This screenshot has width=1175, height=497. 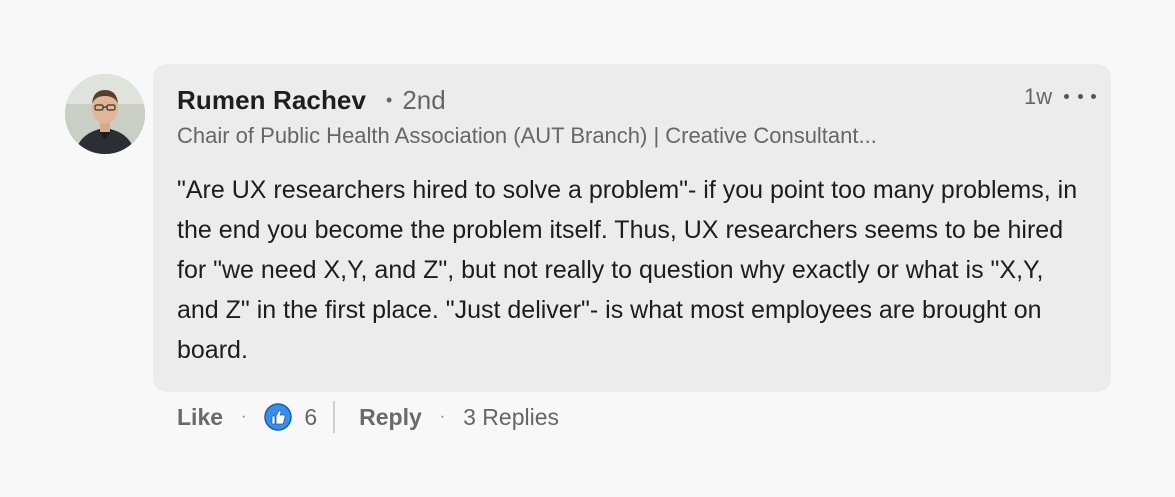 I want to click on reaction-count: 6, so click(x=310, y=417).